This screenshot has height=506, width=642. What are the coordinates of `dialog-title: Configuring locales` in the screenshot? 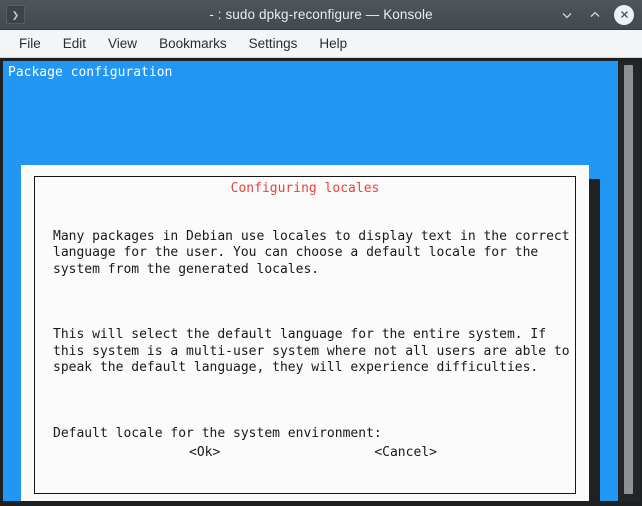 It's located at (305, 189).